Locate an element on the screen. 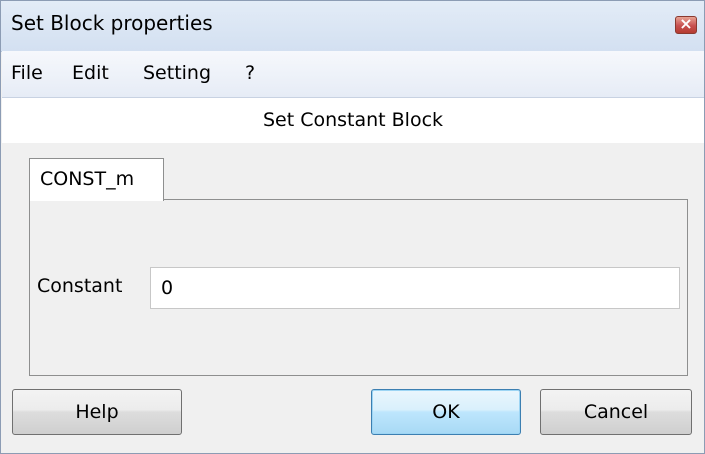 The height and width of the screenshot is (454, 705). close-button: × is located at coordinates (686, 24).